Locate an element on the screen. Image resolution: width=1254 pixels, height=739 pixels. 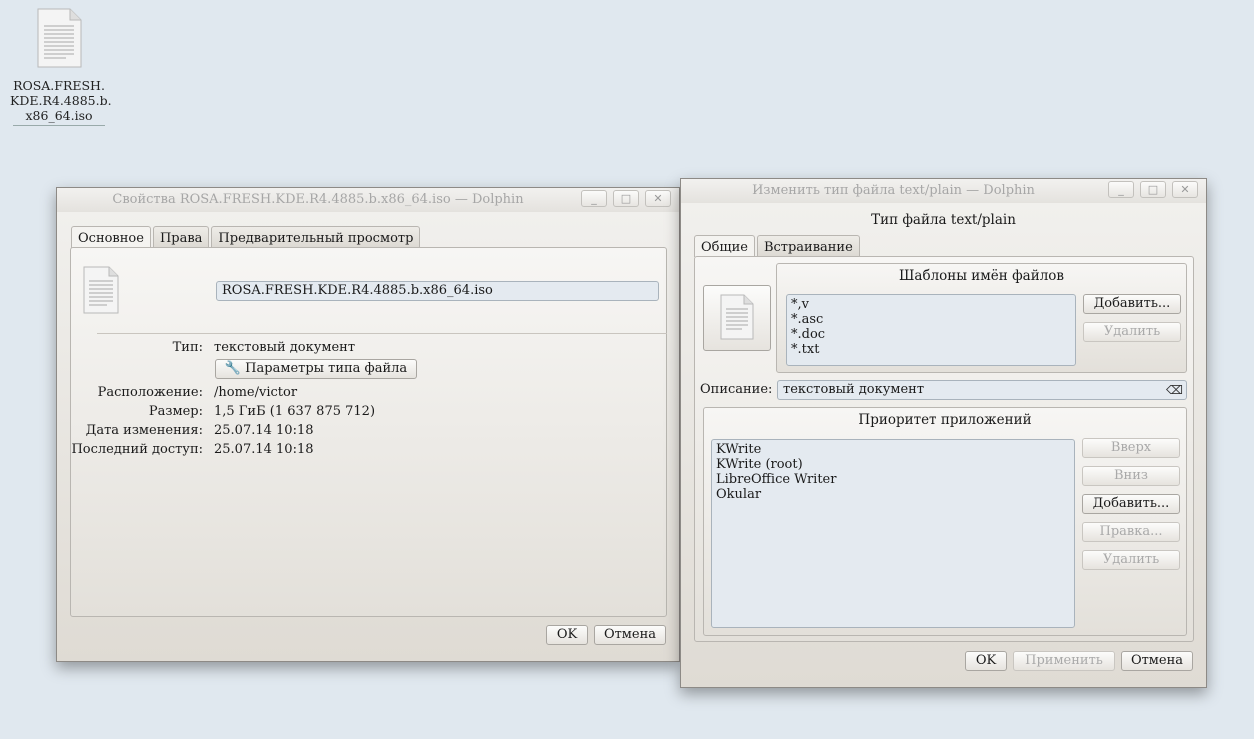
filename-input: ROSA.FRESH.KDE.R4.4885.b.x86_64.iso is located at coordinates (437, 291).